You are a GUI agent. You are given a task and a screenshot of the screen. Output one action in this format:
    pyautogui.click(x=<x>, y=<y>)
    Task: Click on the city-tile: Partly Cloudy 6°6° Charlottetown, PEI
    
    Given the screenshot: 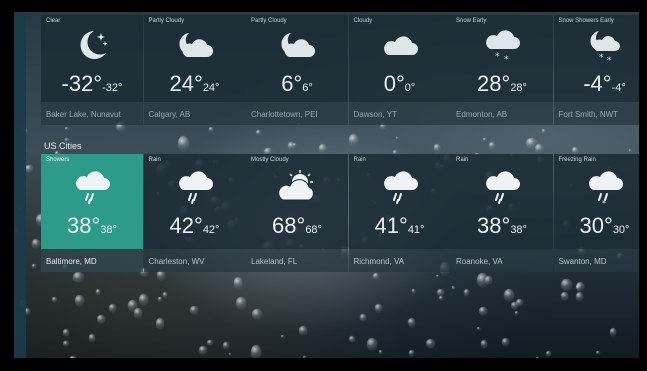 What is the action you would take?
    pyautogui.click(x=297, y=70)
    